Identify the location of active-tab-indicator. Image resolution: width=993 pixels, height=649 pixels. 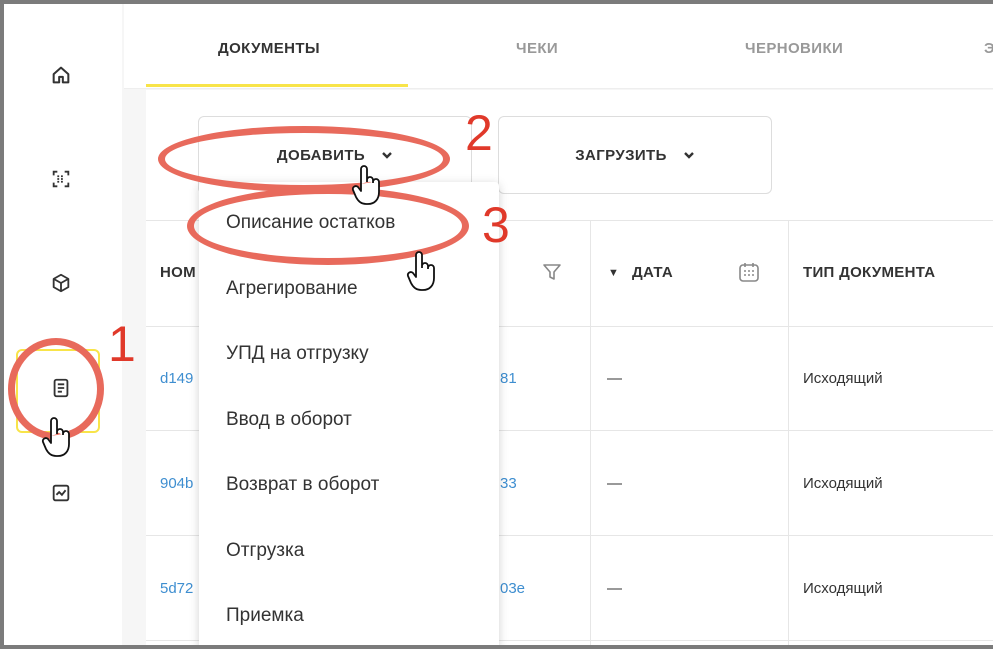
(277, 85).